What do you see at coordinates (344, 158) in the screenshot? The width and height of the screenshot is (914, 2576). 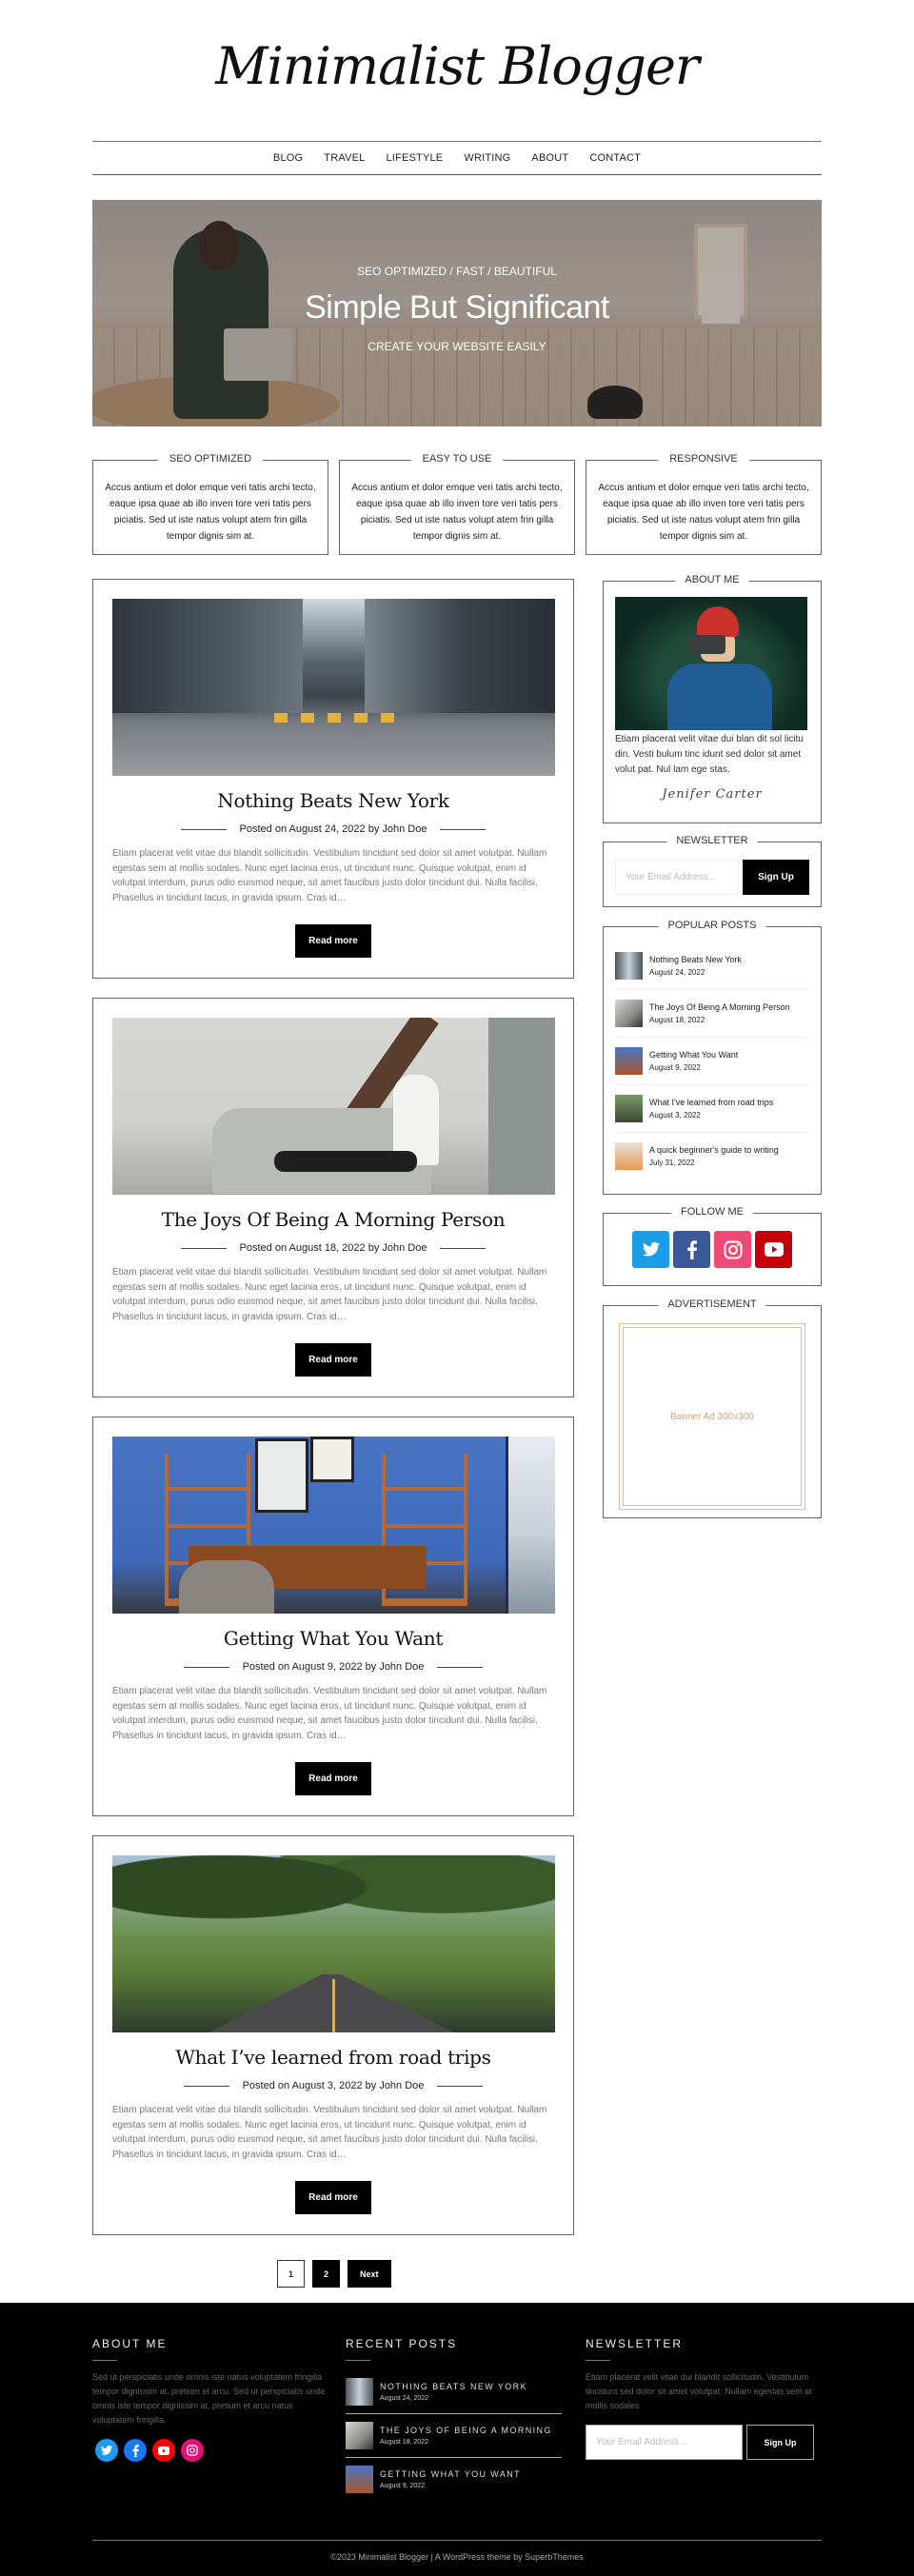 I see `nav-travel: TRAVEL` at bounding box center [344, 158].